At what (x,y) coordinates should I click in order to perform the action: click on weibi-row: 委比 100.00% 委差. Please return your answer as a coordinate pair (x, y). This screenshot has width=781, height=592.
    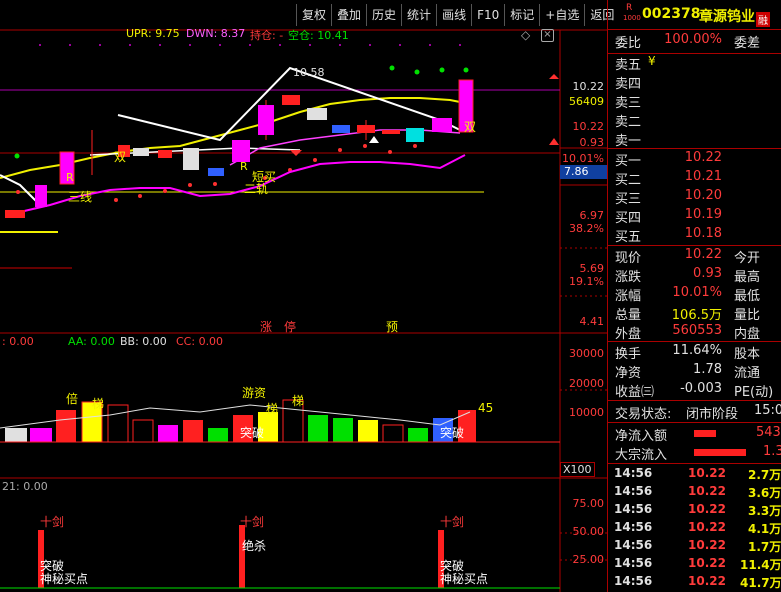
    Looking at the image, I should click on (694, 41).